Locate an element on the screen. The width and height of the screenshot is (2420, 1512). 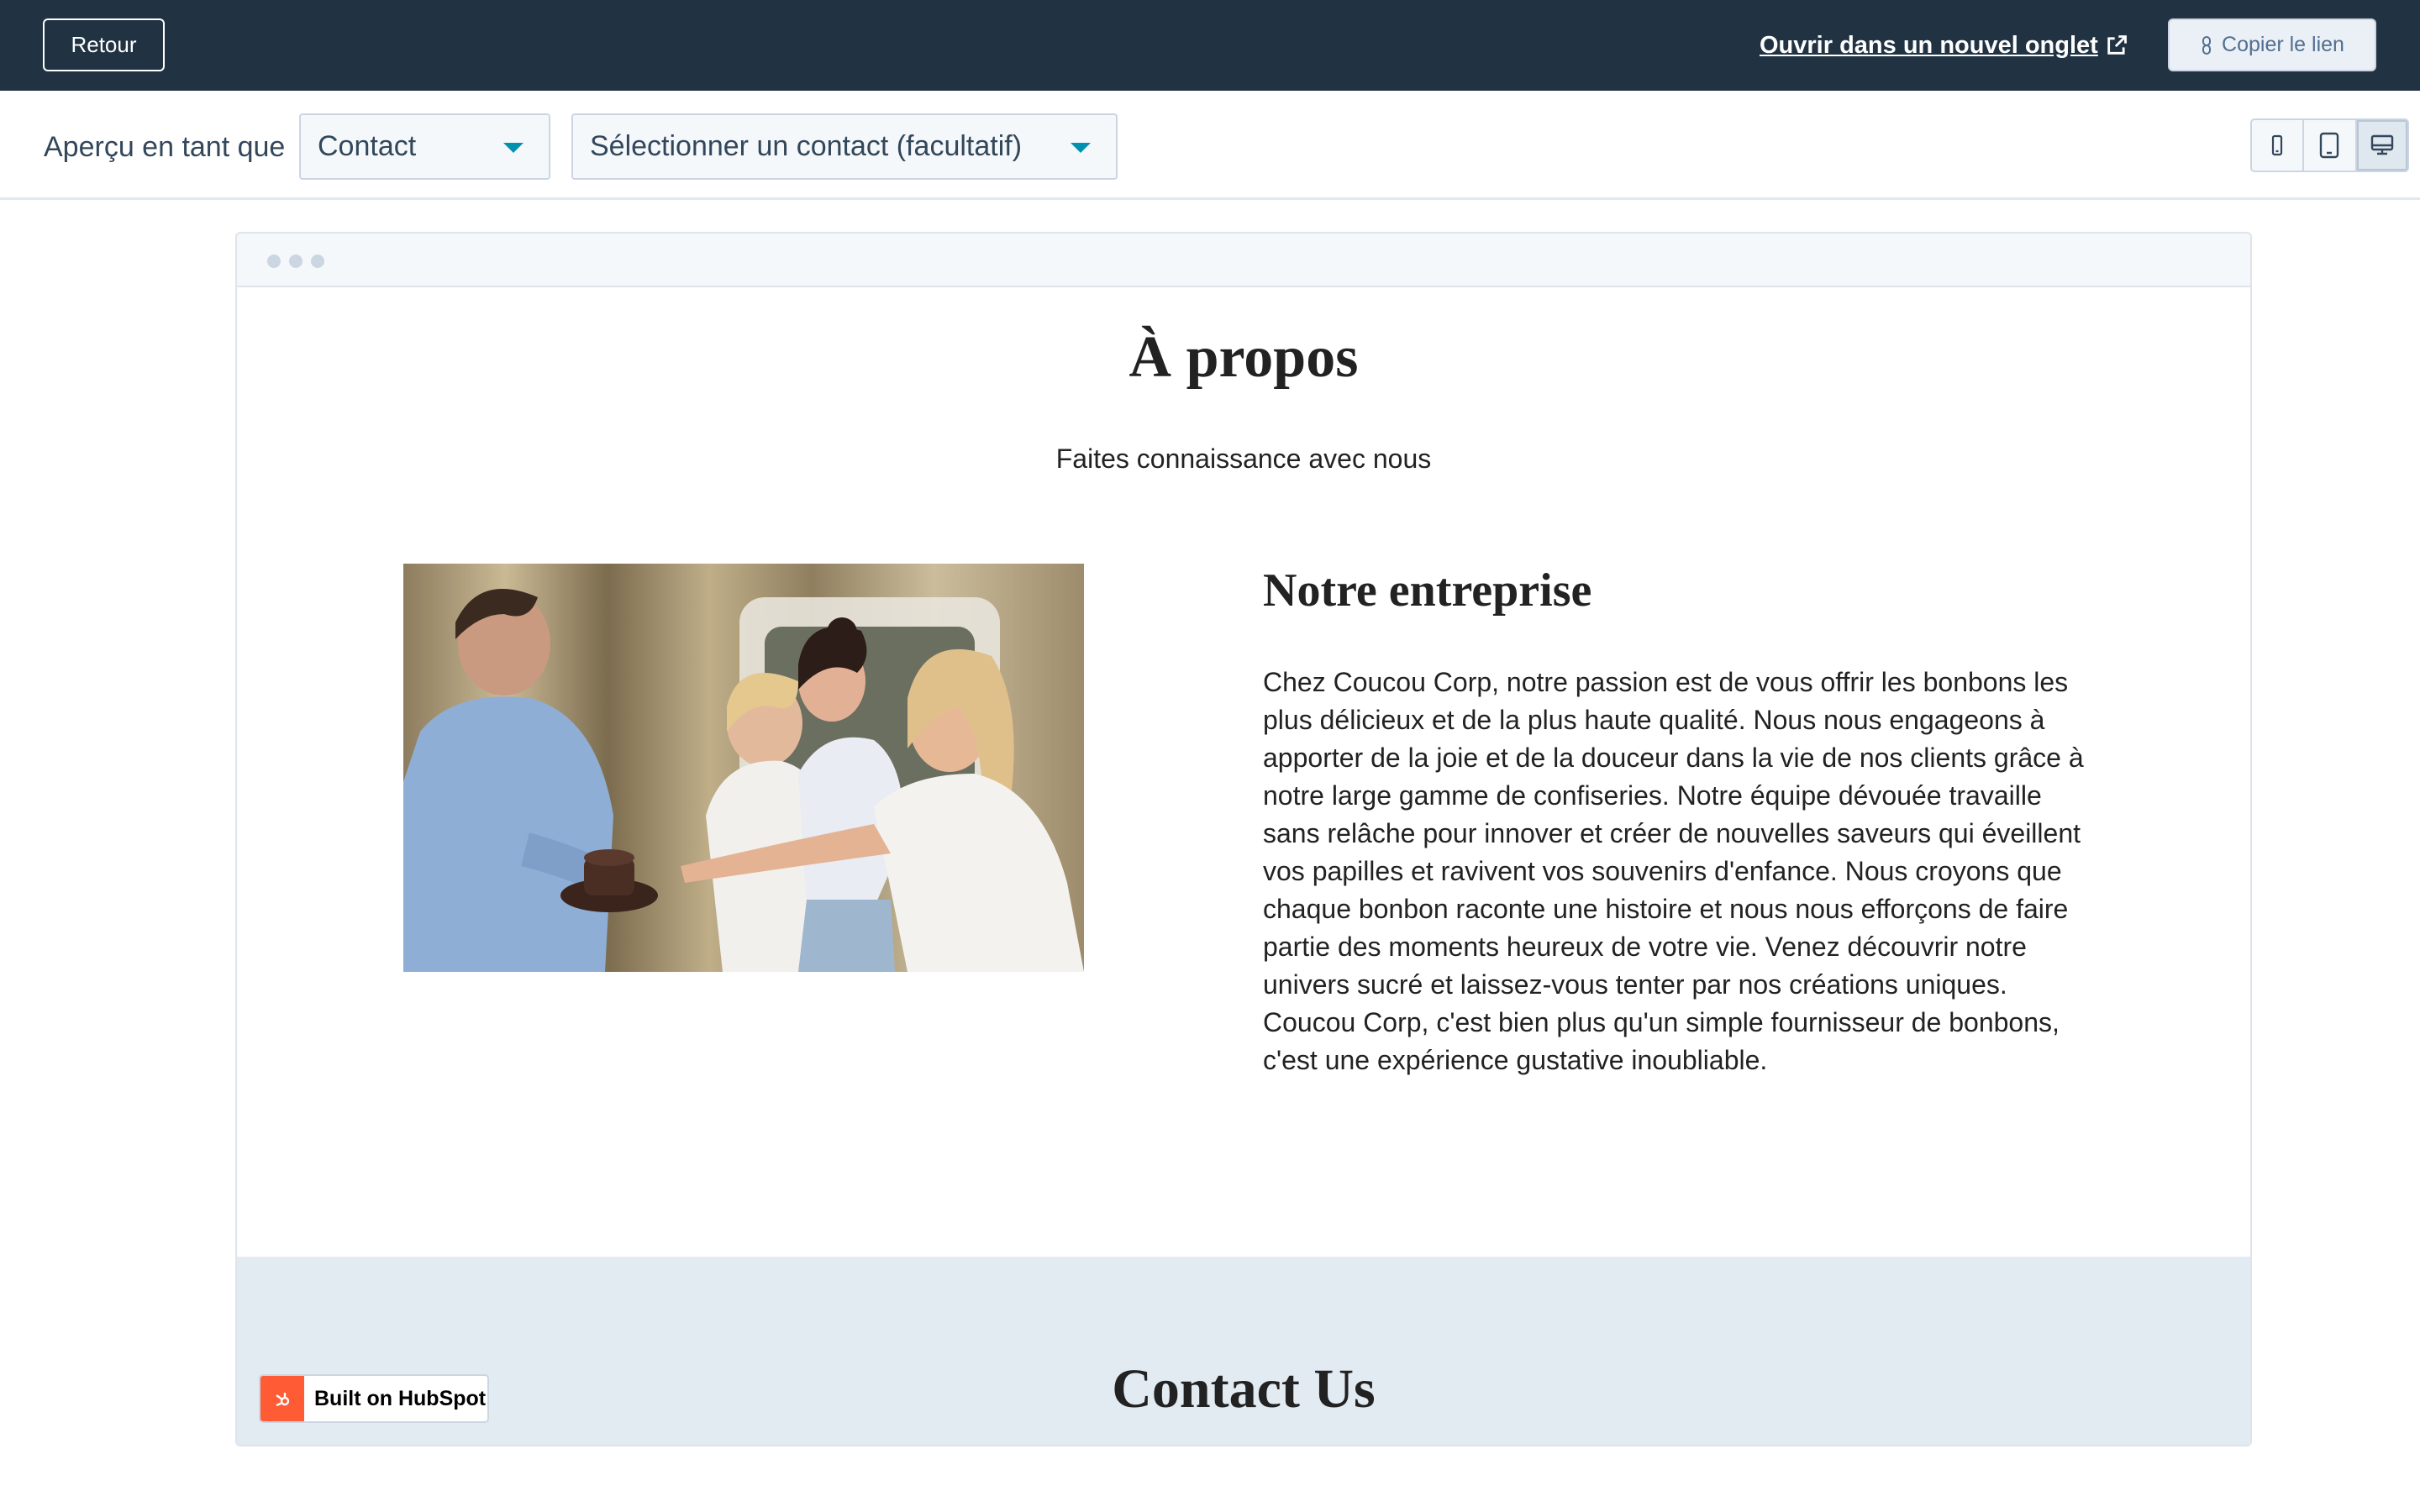
page-title: À propos is located at coordinates (1243, 357).